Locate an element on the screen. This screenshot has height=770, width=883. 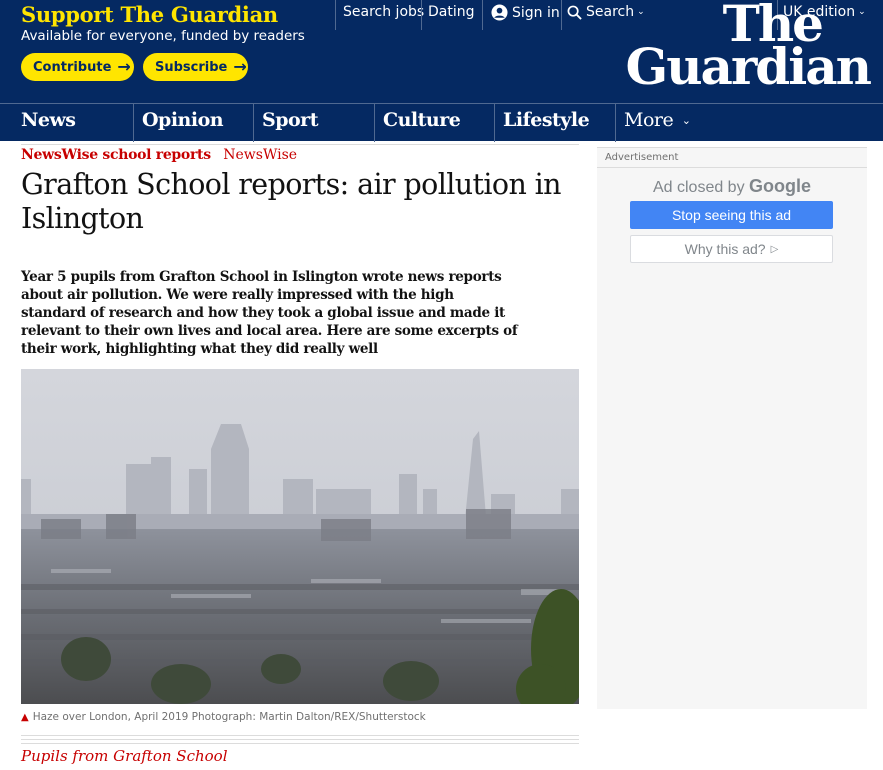
series-link: NewsWise school reports is located at coordinates (116, 155).